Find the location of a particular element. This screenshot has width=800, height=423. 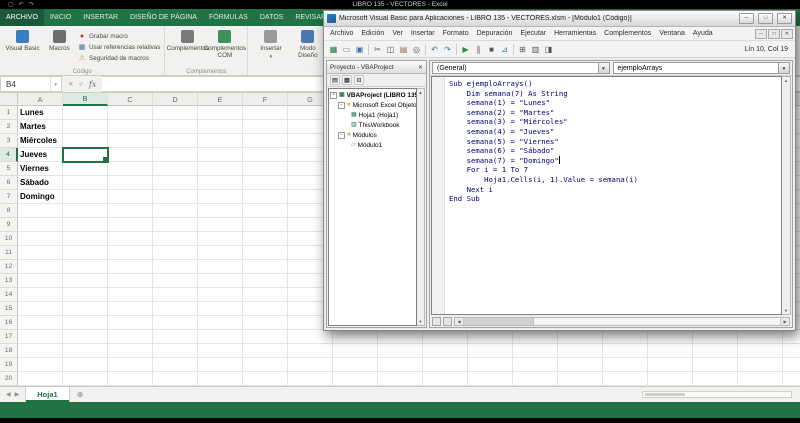

cell-a18 is located at coordinates (40, 351).